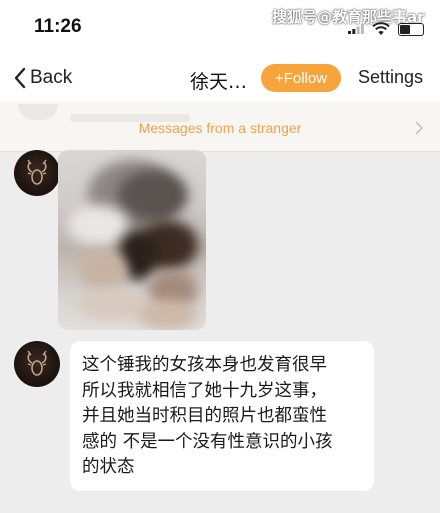 This screenshot has height=513, width=440. I want to click on status-bar: 11:26 搜狐号@教育那些事ar, so click(220, 27).